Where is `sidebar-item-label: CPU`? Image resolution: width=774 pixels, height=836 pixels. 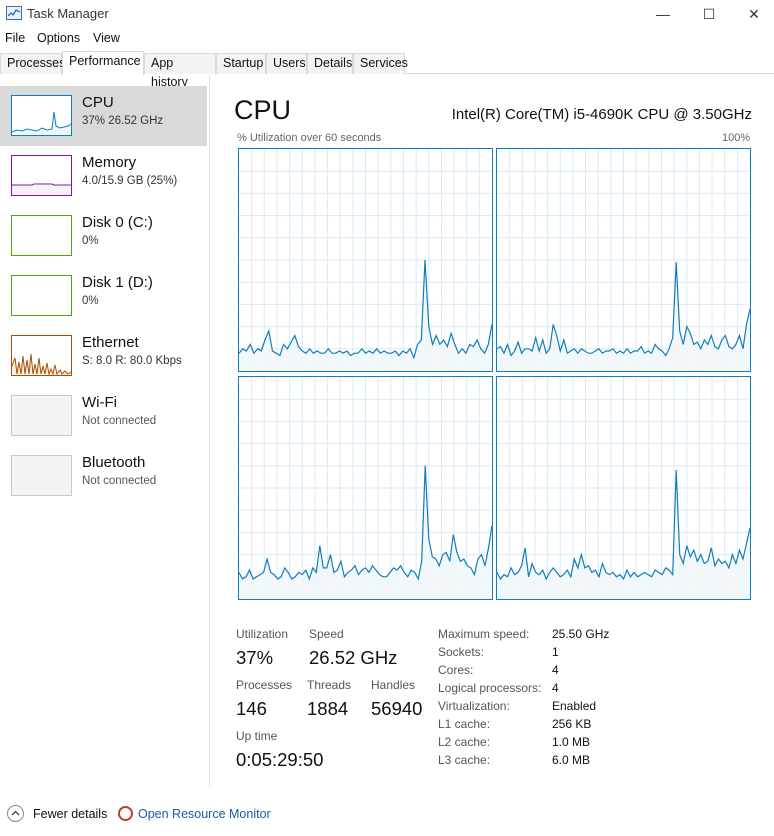
sidebar-item-label: CPU is located at coordinates (98, 102).